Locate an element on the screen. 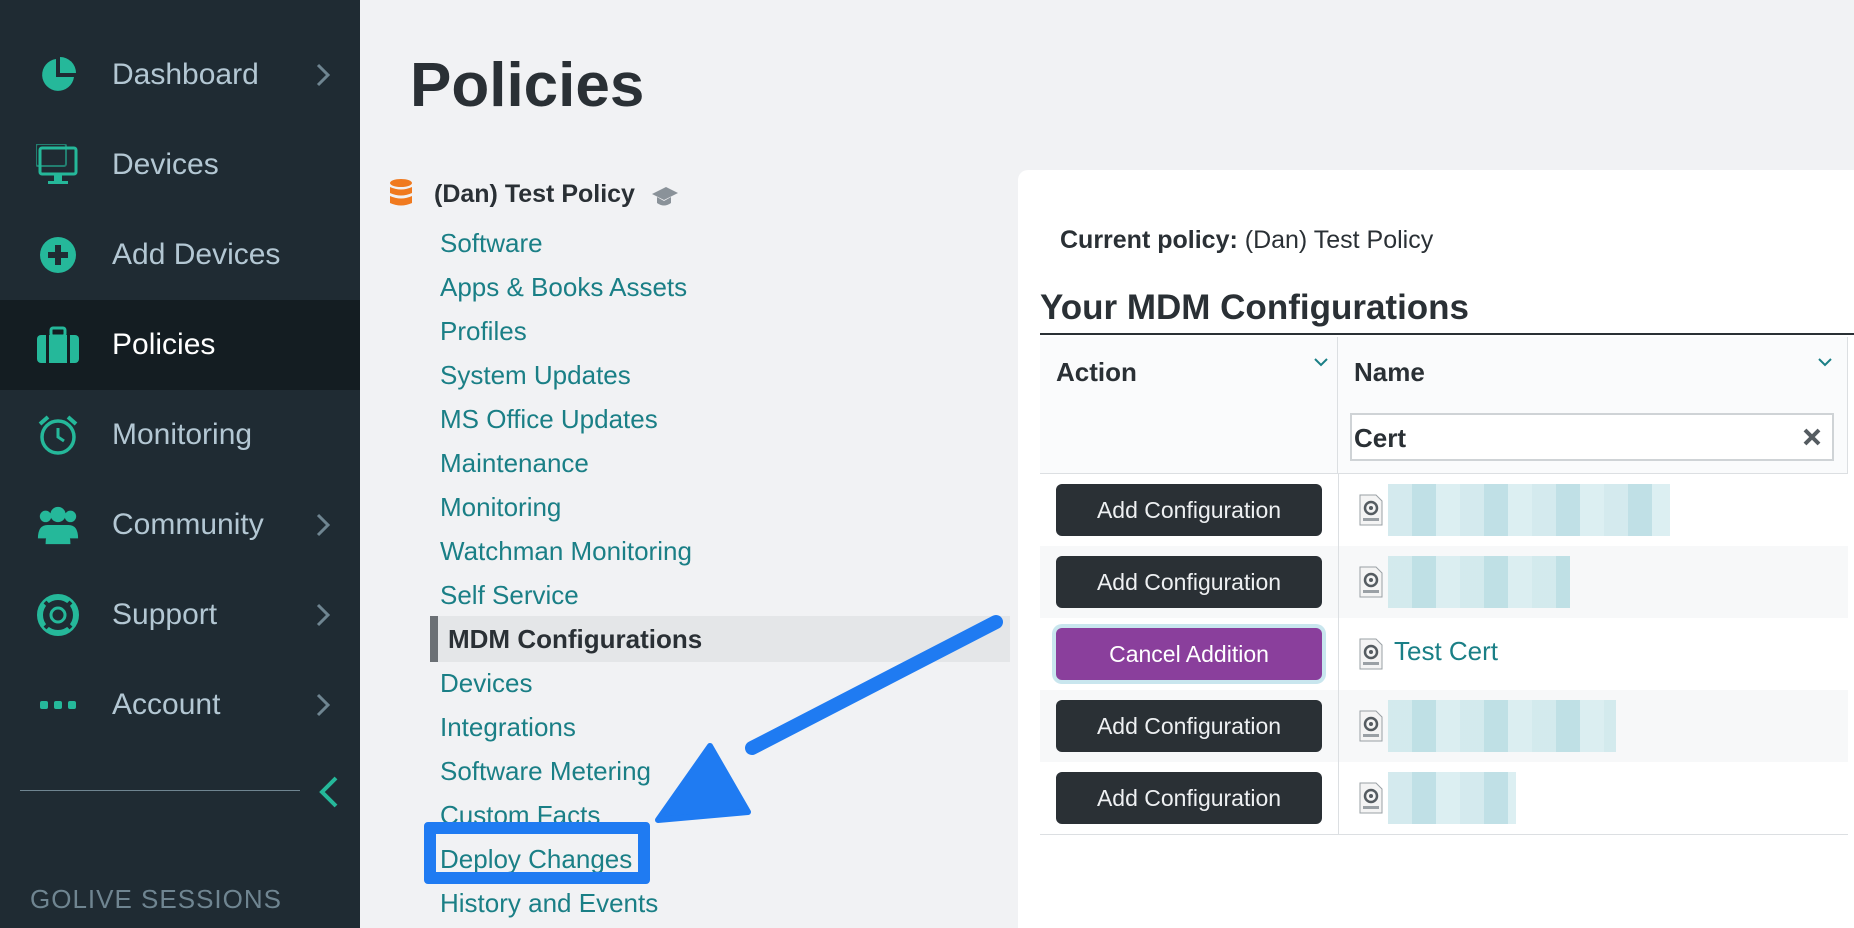 This screenshot has width=1854, height=928. policy-menu-item-profiles: Profiles is located at coordinates (483, 331).